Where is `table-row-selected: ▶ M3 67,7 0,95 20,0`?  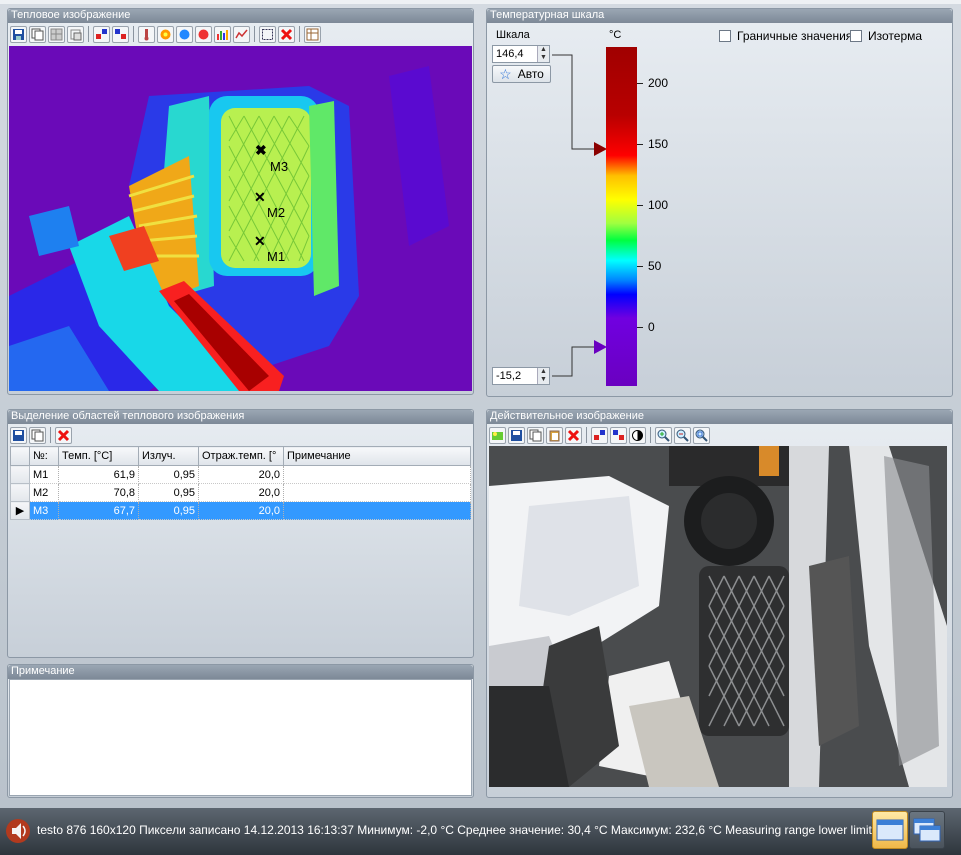 table-row-selected: ▶ M3 67,7 0,95 20,0 is located at coordinates (240, 510).